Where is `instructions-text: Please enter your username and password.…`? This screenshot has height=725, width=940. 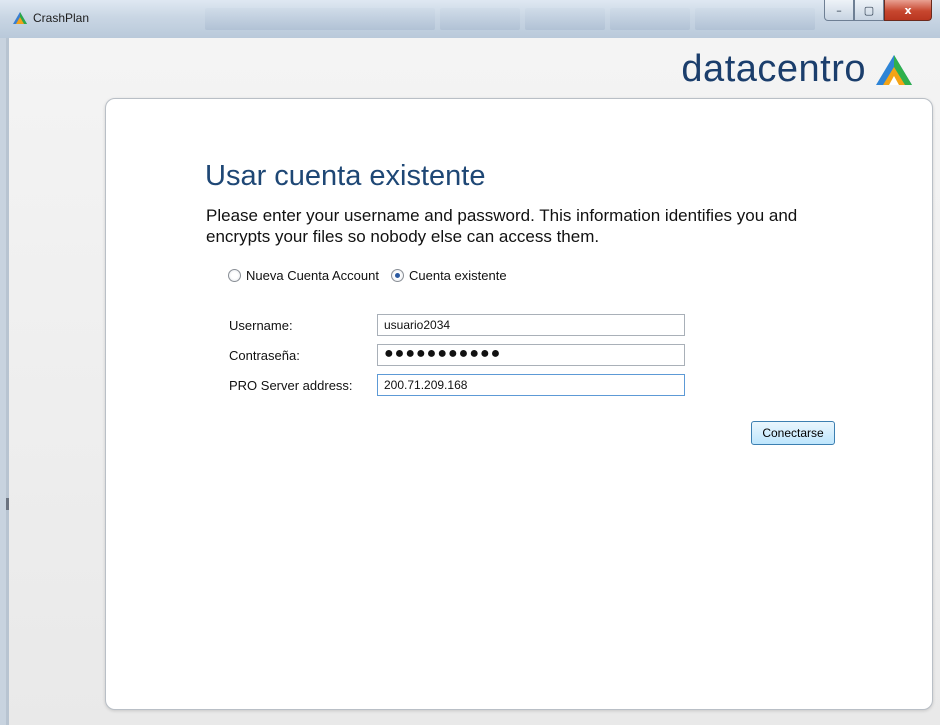 instructions-text: Please enter your username and password.… is located at coordinates (502, 226).